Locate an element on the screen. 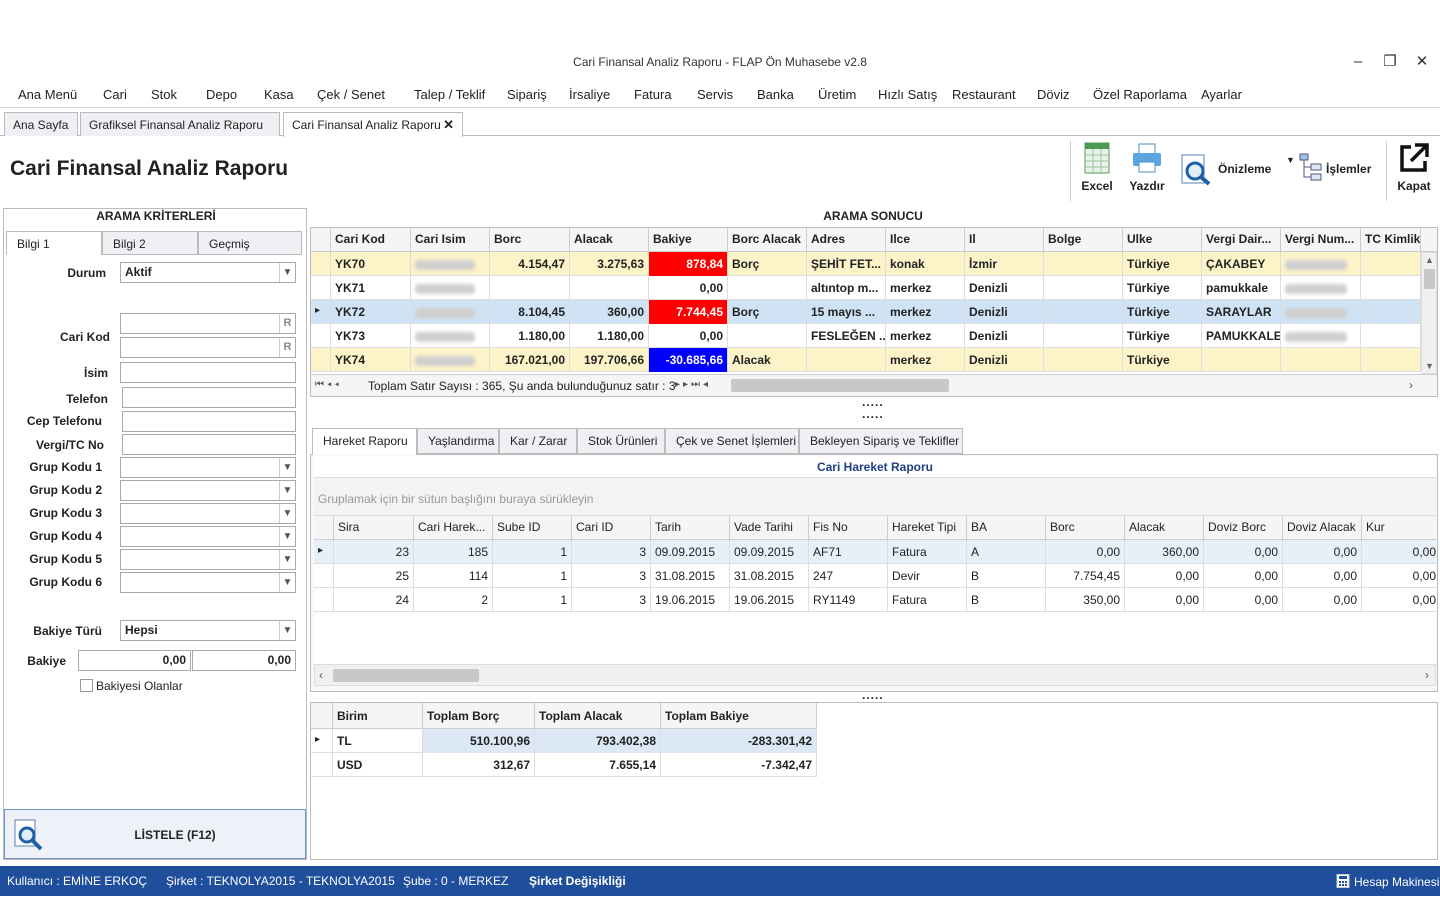 The width and height of the screenshot is (1440, 900). col-sube-id: Sube ID is located at coordinates (532, 527).